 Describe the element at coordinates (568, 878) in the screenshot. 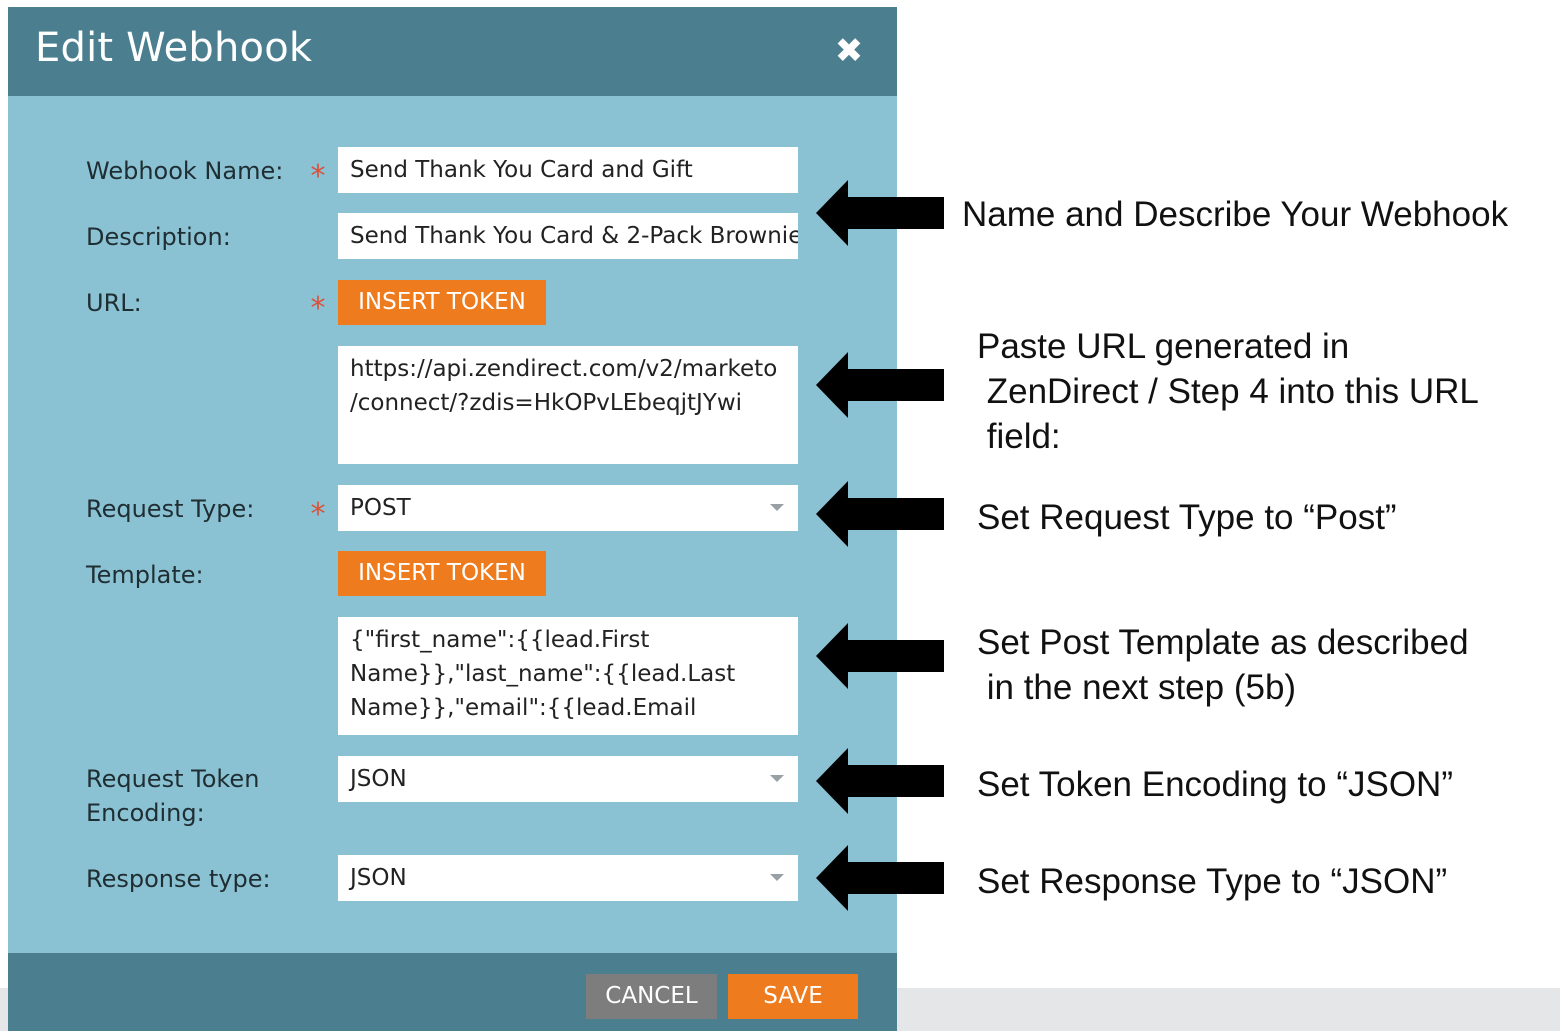

I see `response-type-select: JSON` at that location.